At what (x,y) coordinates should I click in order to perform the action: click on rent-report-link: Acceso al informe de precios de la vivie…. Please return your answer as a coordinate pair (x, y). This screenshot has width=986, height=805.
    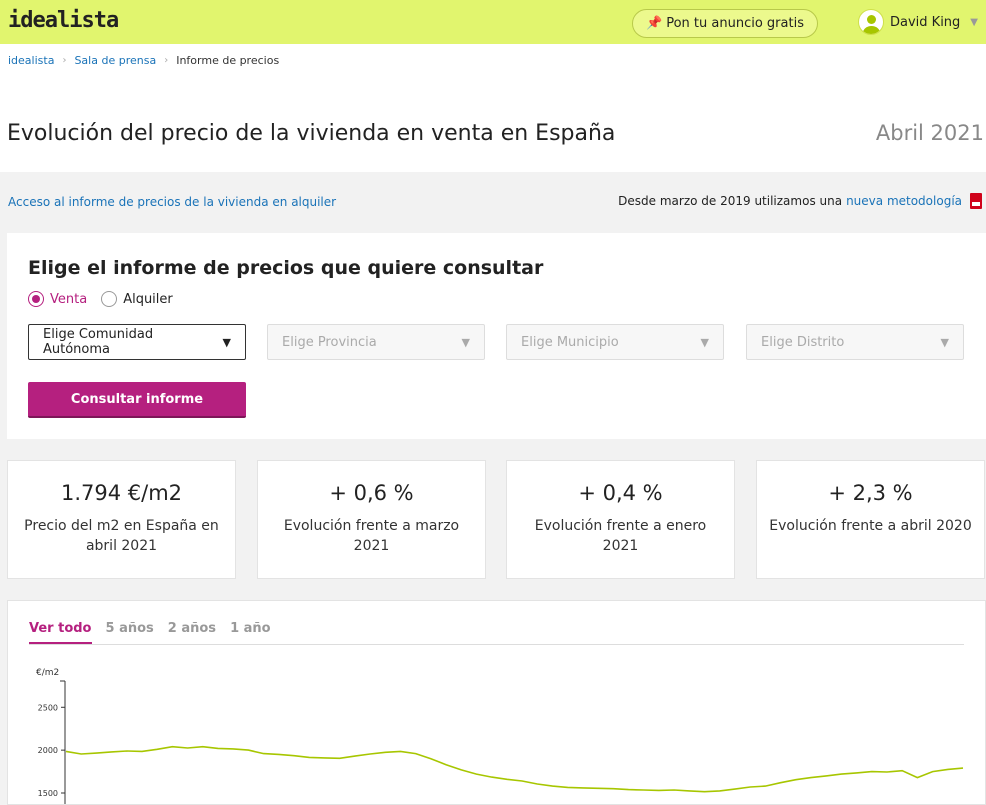
    Looking at the image, I should click on (172, 202).